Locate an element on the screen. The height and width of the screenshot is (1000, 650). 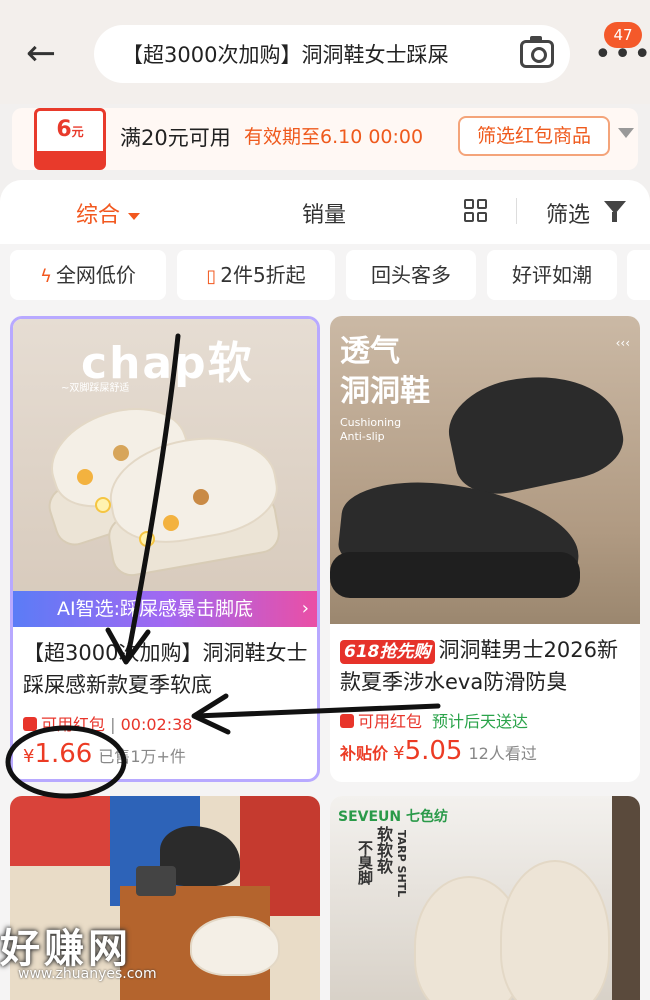
sort-comprehensive: 综合 is located at coordinates (108, 213).